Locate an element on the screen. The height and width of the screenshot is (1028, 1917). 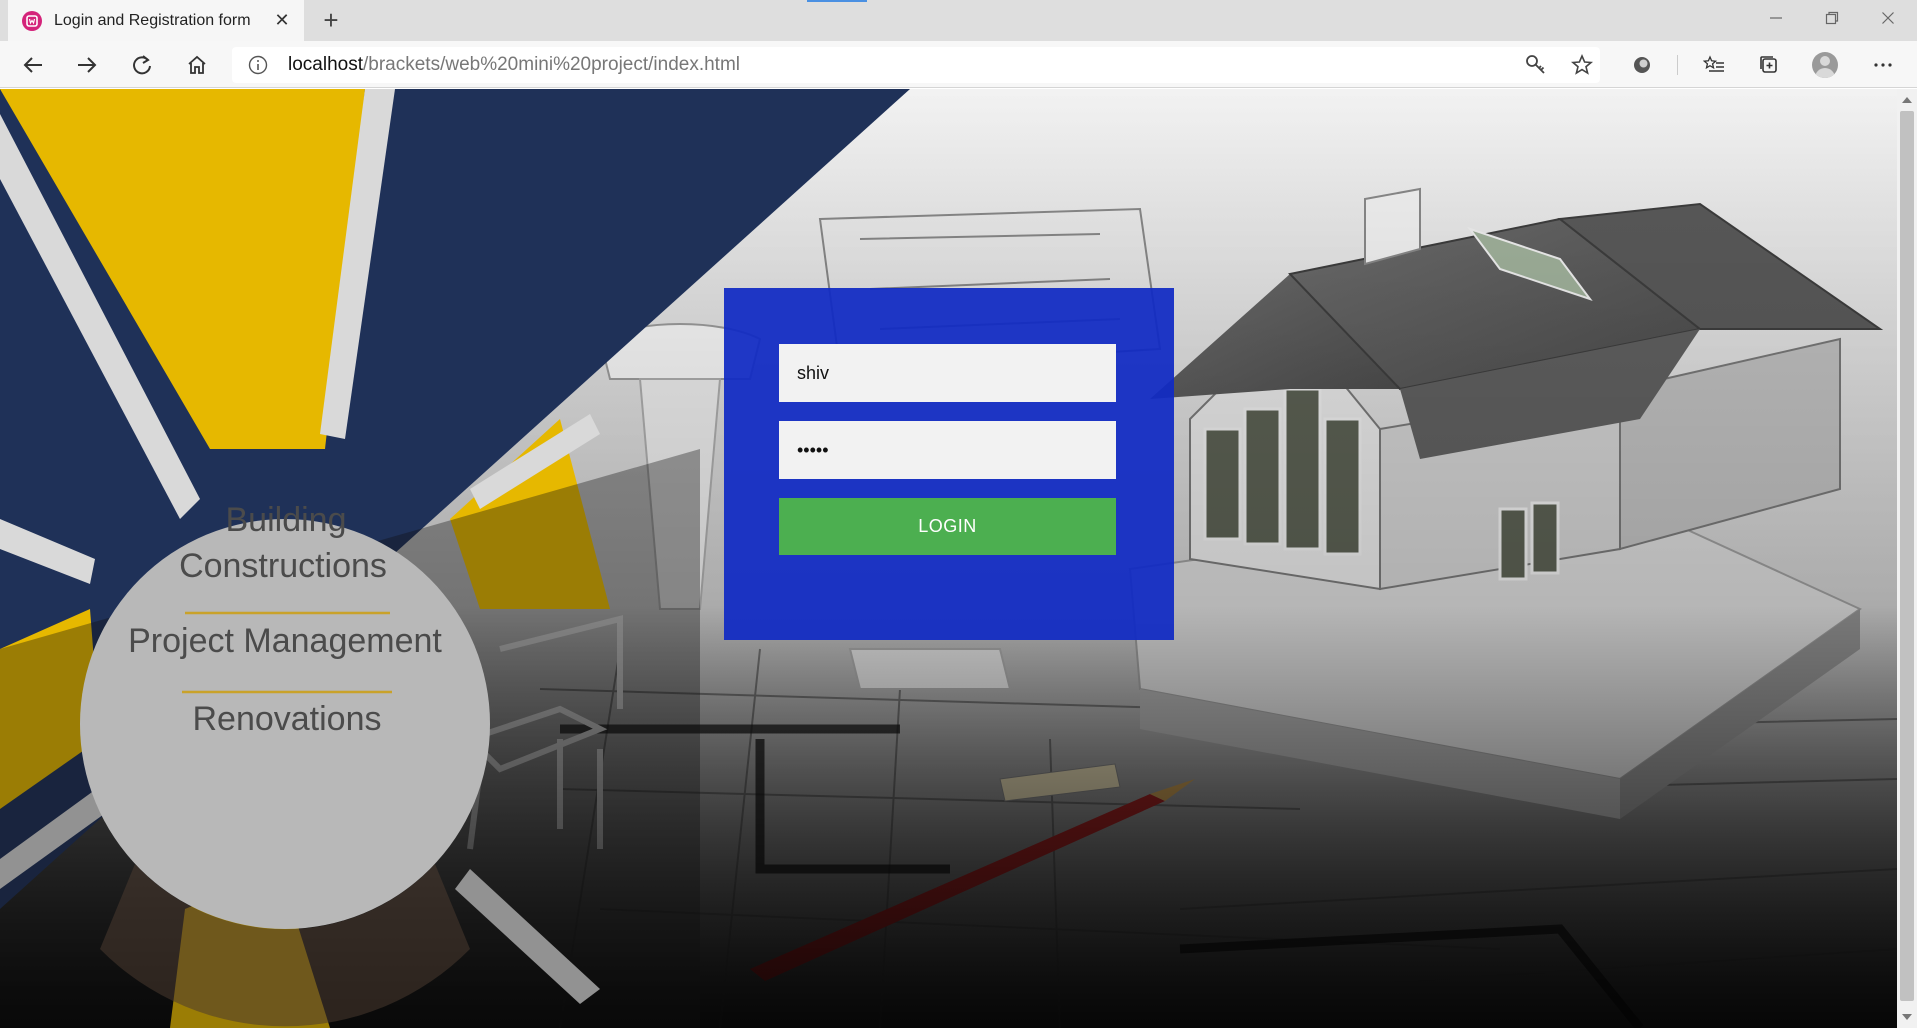
url-host: localhost is located at coordinates (325, 64).